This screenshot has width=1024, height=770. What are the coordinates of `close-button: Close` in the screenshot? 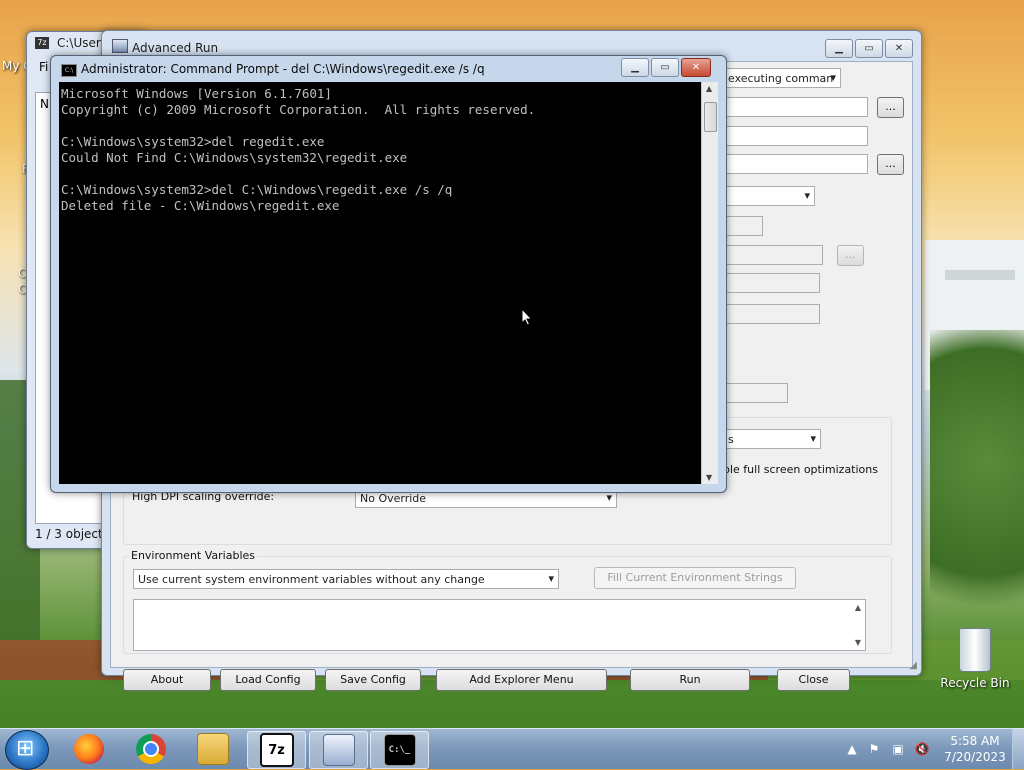 It's located at (813, 680).